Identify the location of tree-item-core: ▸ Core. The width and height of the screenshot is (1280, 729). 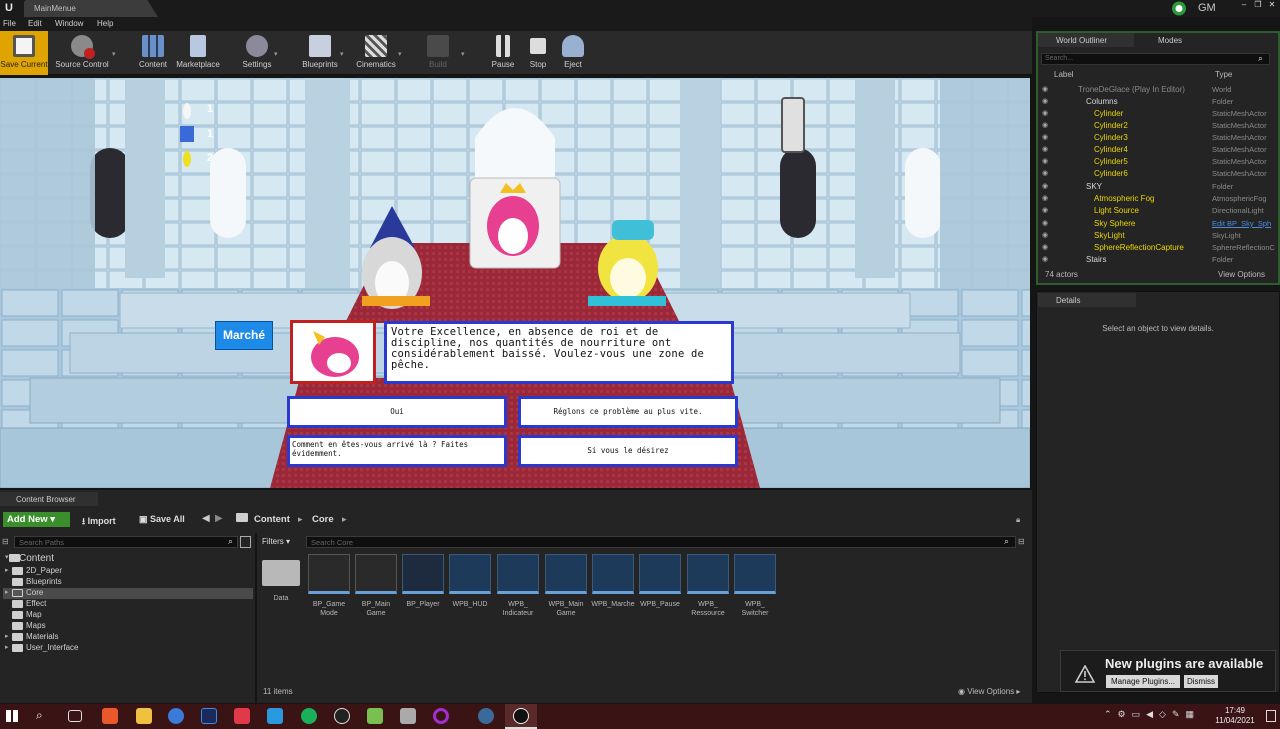
(128, 593).